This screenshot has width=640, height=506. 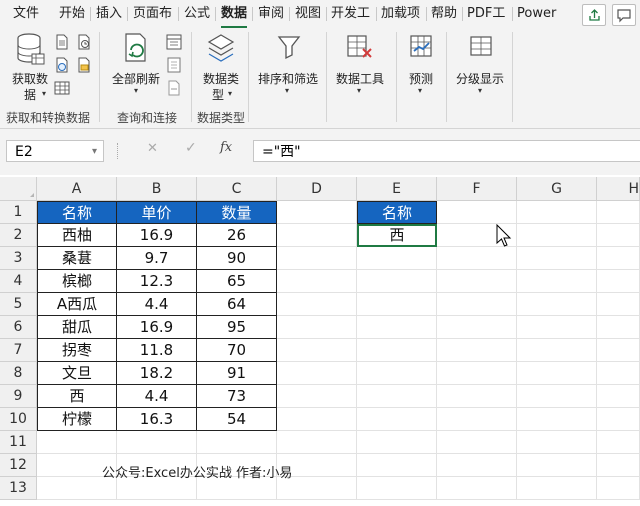 I want to click on table-cell: 26, so click(x=237, y=235).